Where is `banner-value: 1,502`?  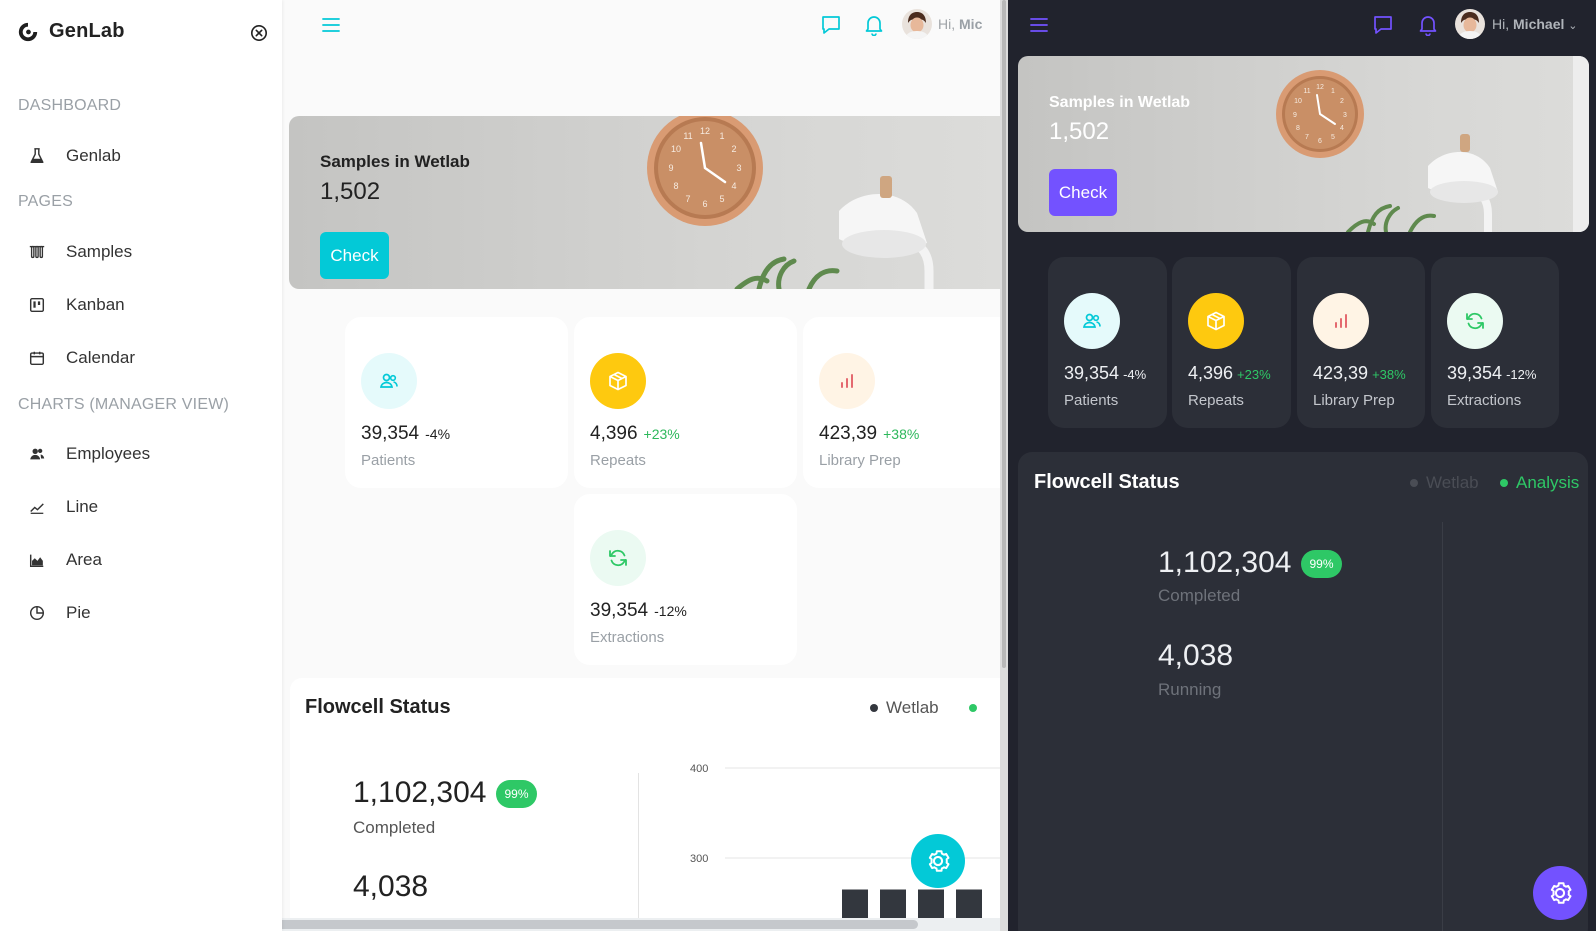
banner-value: 1,502 is located at coordinates (1079, 131).